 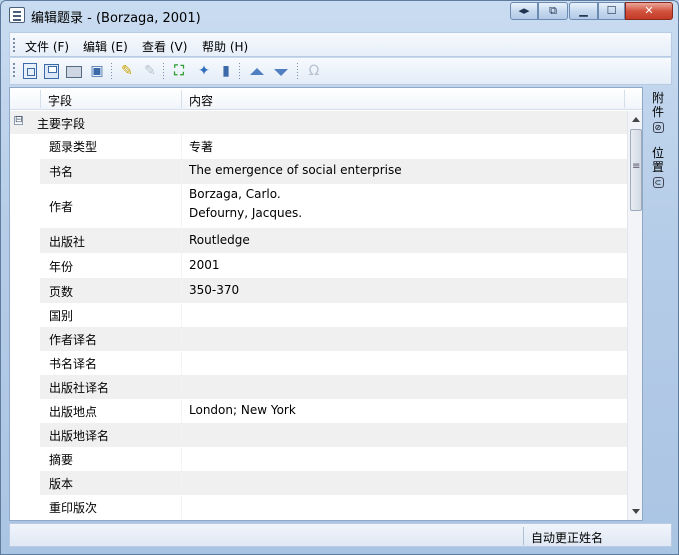 I want to click on tab-label-top: 位, so click(x=657, y=153).